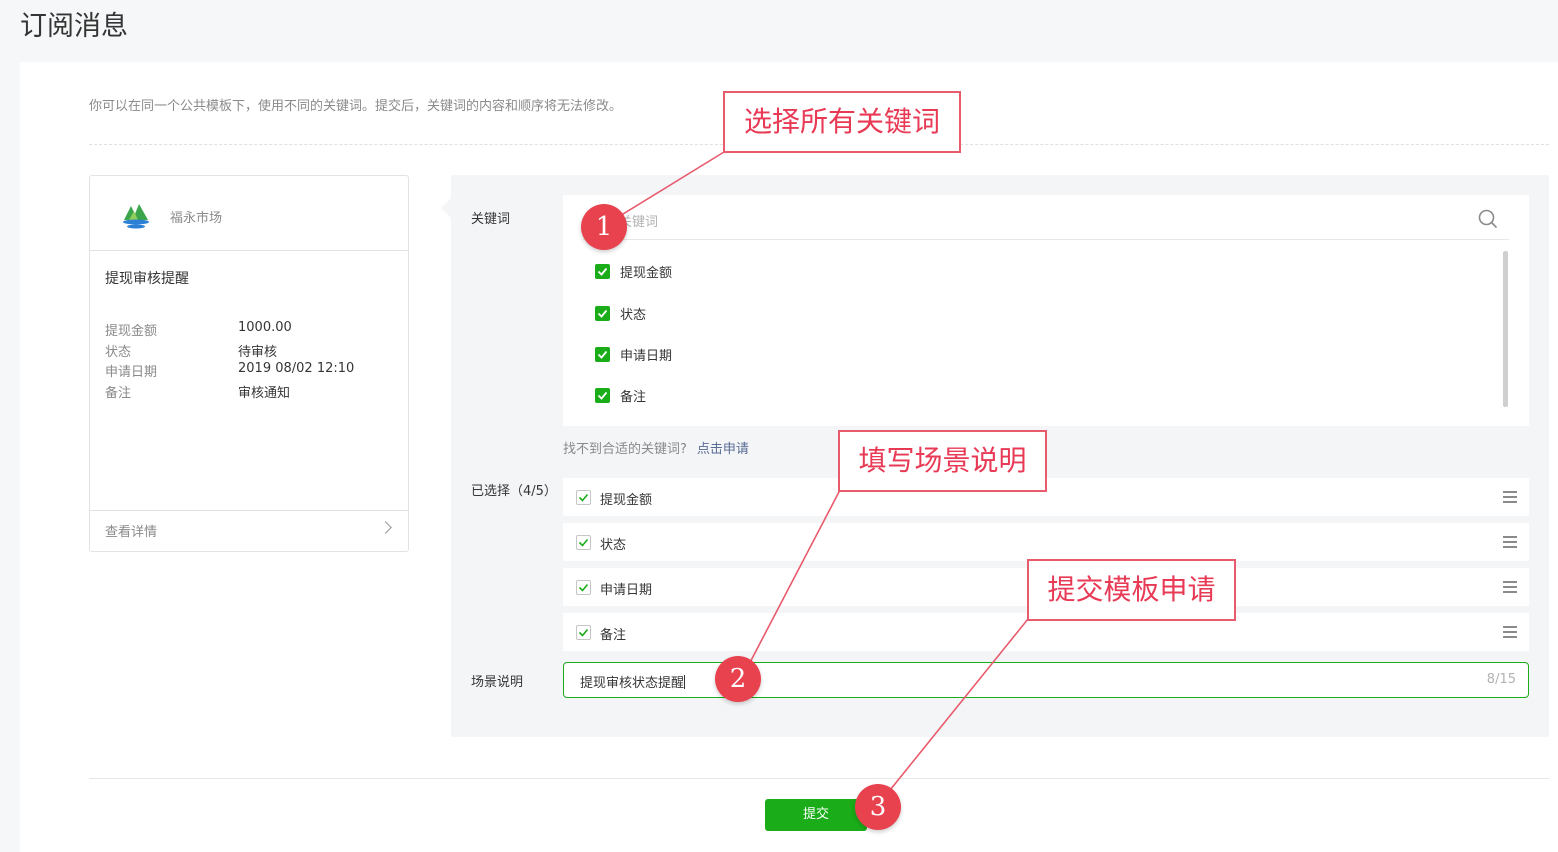  I want to click on scene-label: 场景说明, so click(497, 682).